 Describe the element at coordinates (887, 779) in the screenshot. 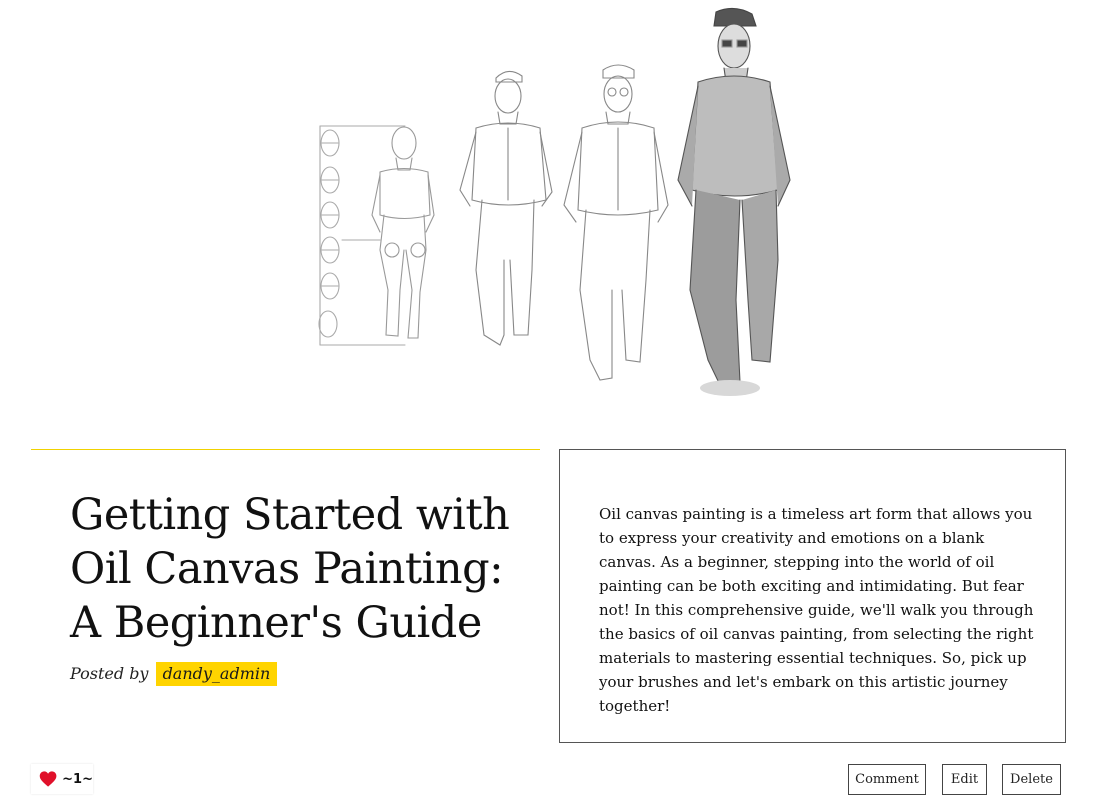

I see `comment-button: Comment` at that location.